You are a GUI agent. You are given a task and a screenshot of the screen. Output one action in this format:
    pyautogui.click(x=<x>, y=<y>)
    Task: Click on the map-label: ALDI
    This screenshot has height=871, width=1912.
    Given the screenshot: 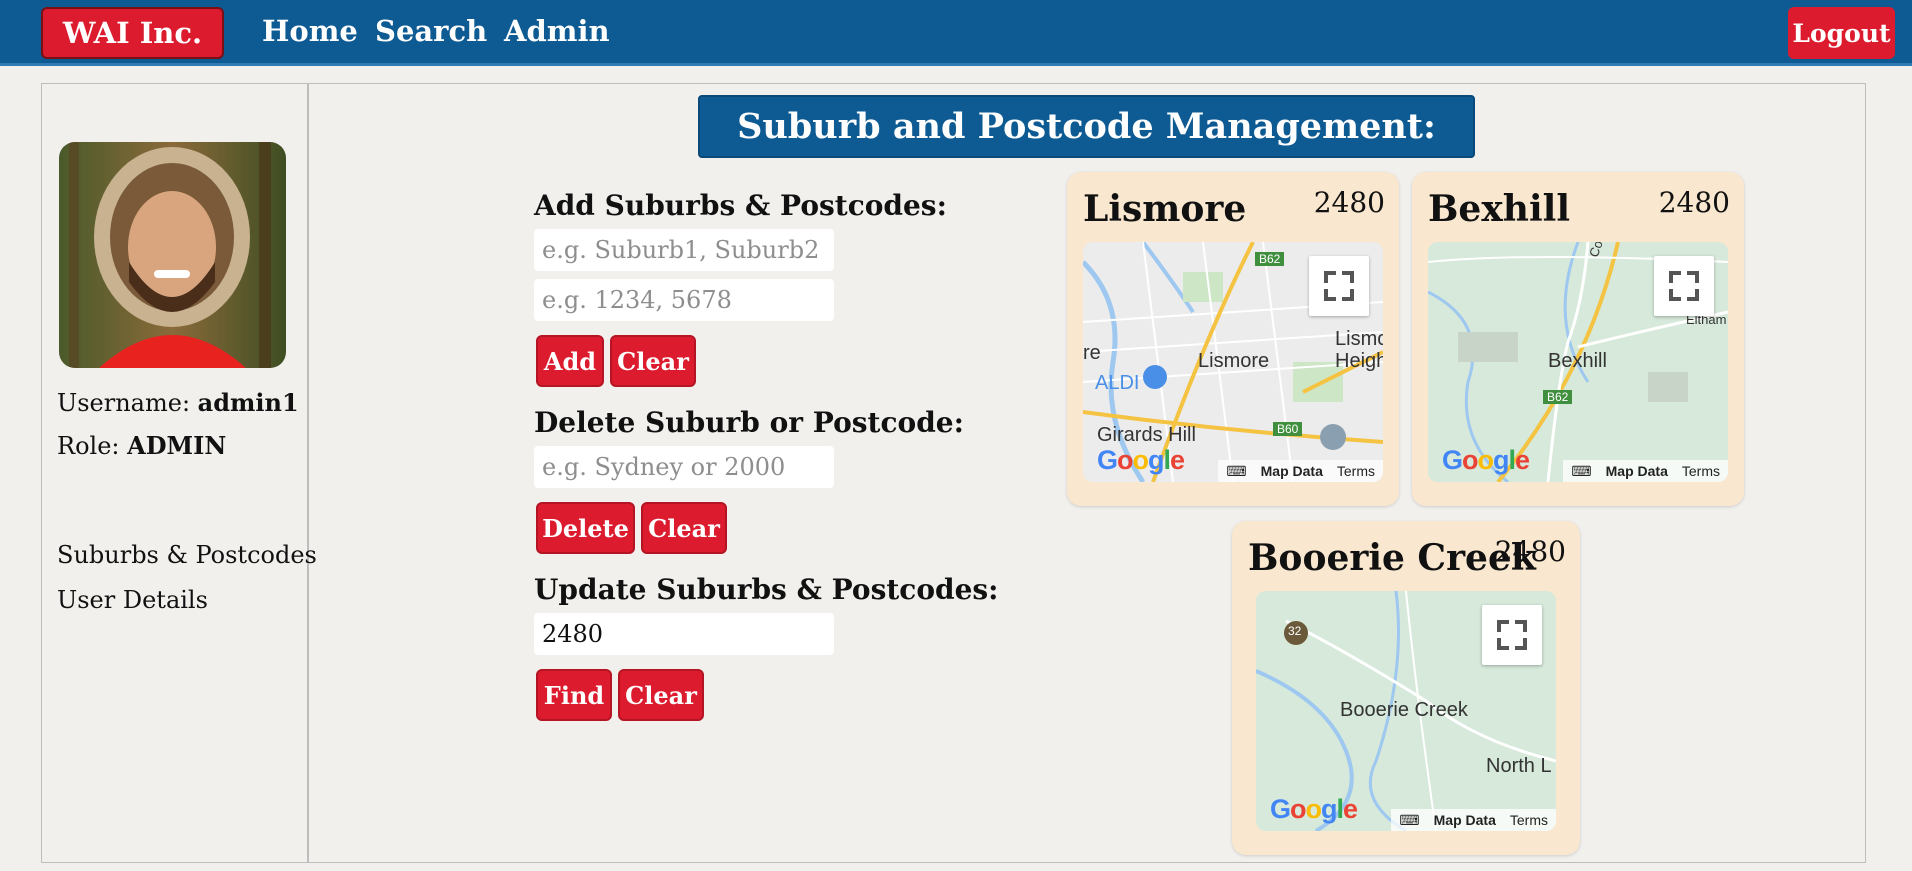 What is the action you would take?
    pyautogui.click(x=1117, y=383)
    